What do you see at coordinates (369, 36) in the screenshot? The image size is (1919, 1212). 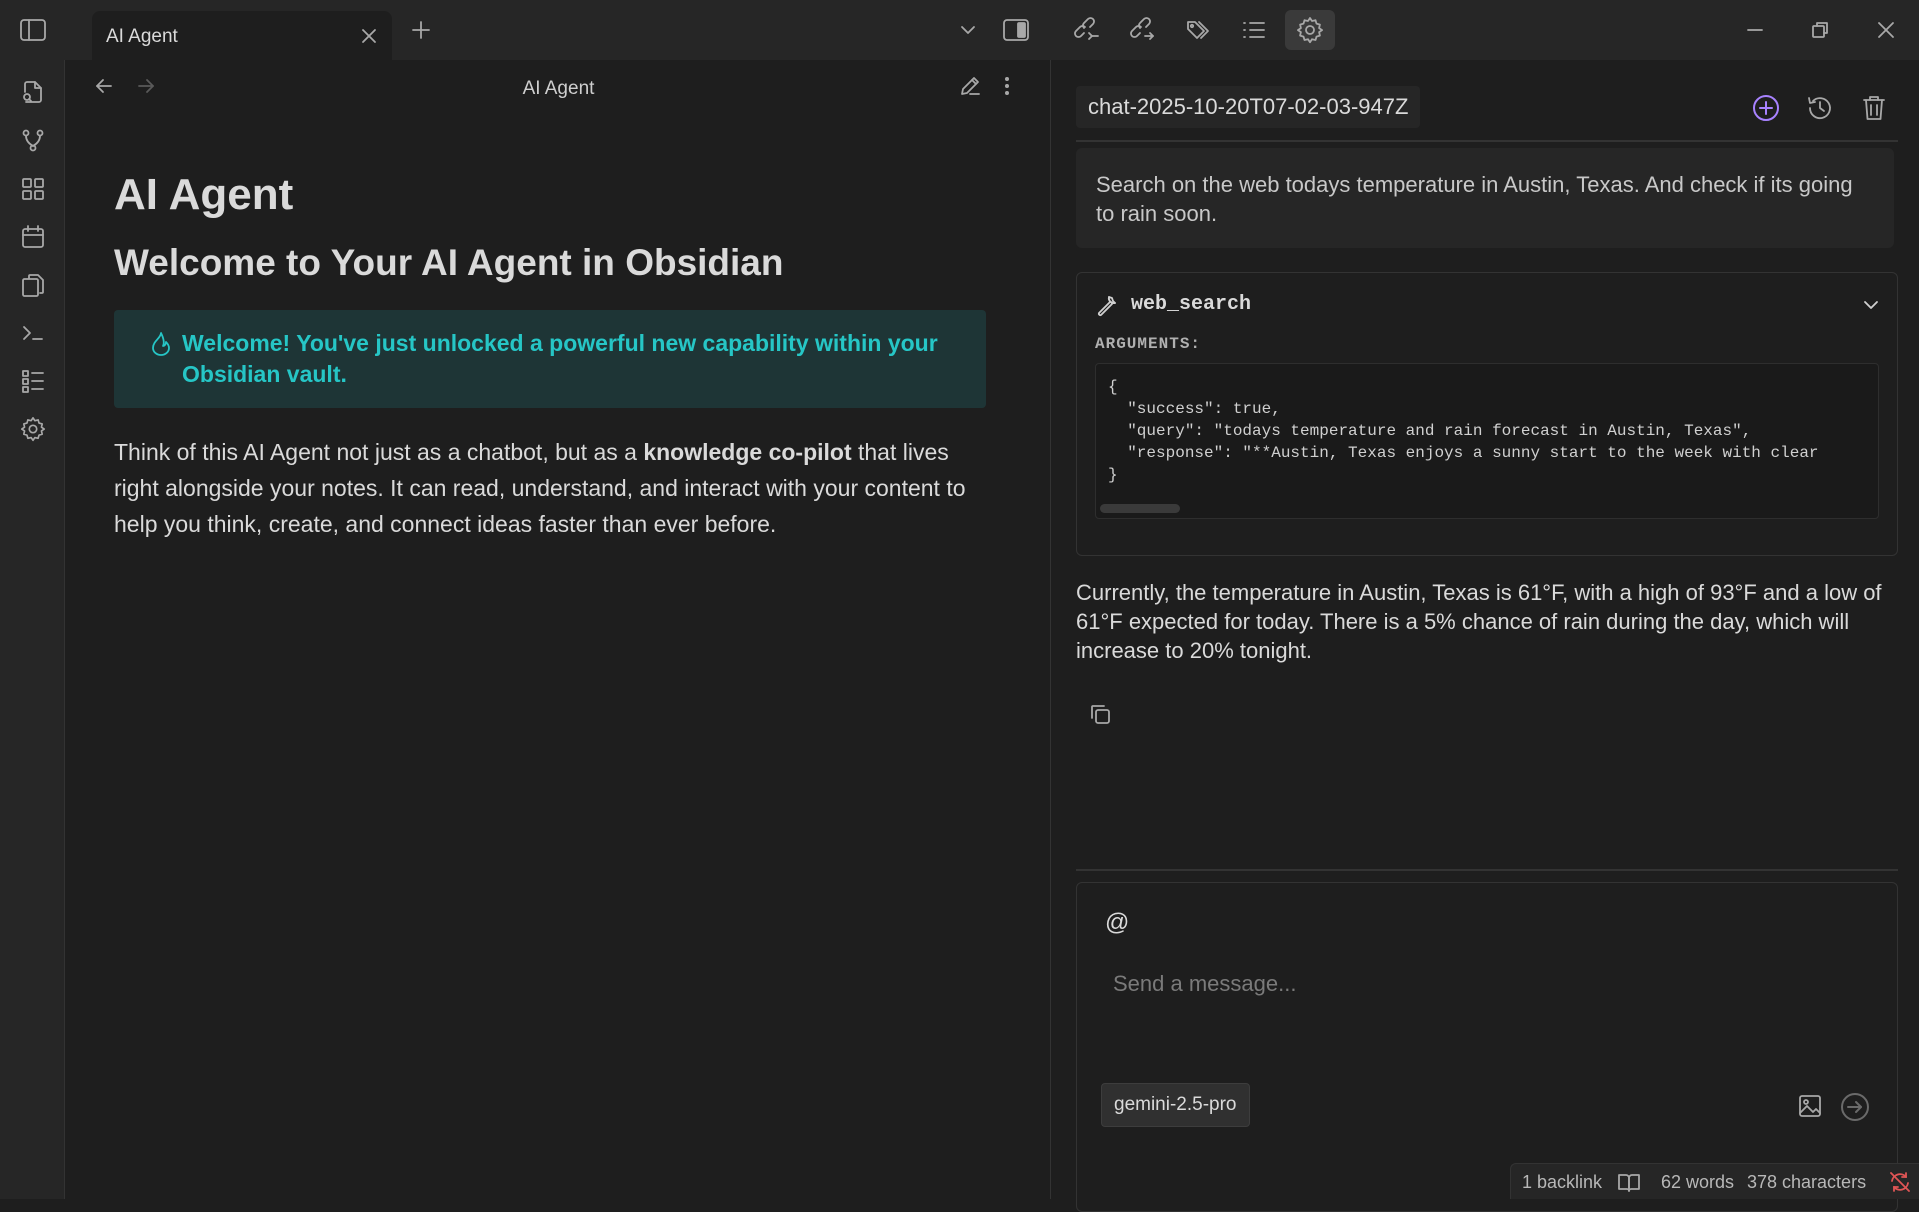 I see `close-icon` at bounding box center [369, 36].